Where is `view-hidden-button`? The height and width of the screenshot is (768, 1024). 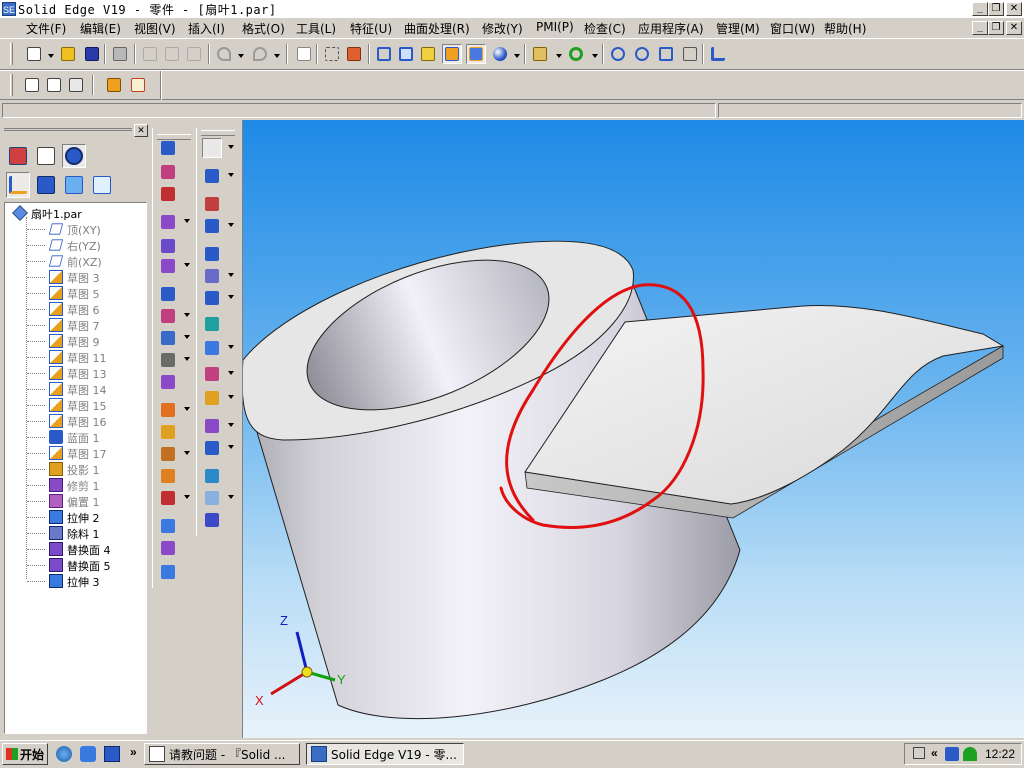
view-hidden-button is located at coordinates (428, 54).